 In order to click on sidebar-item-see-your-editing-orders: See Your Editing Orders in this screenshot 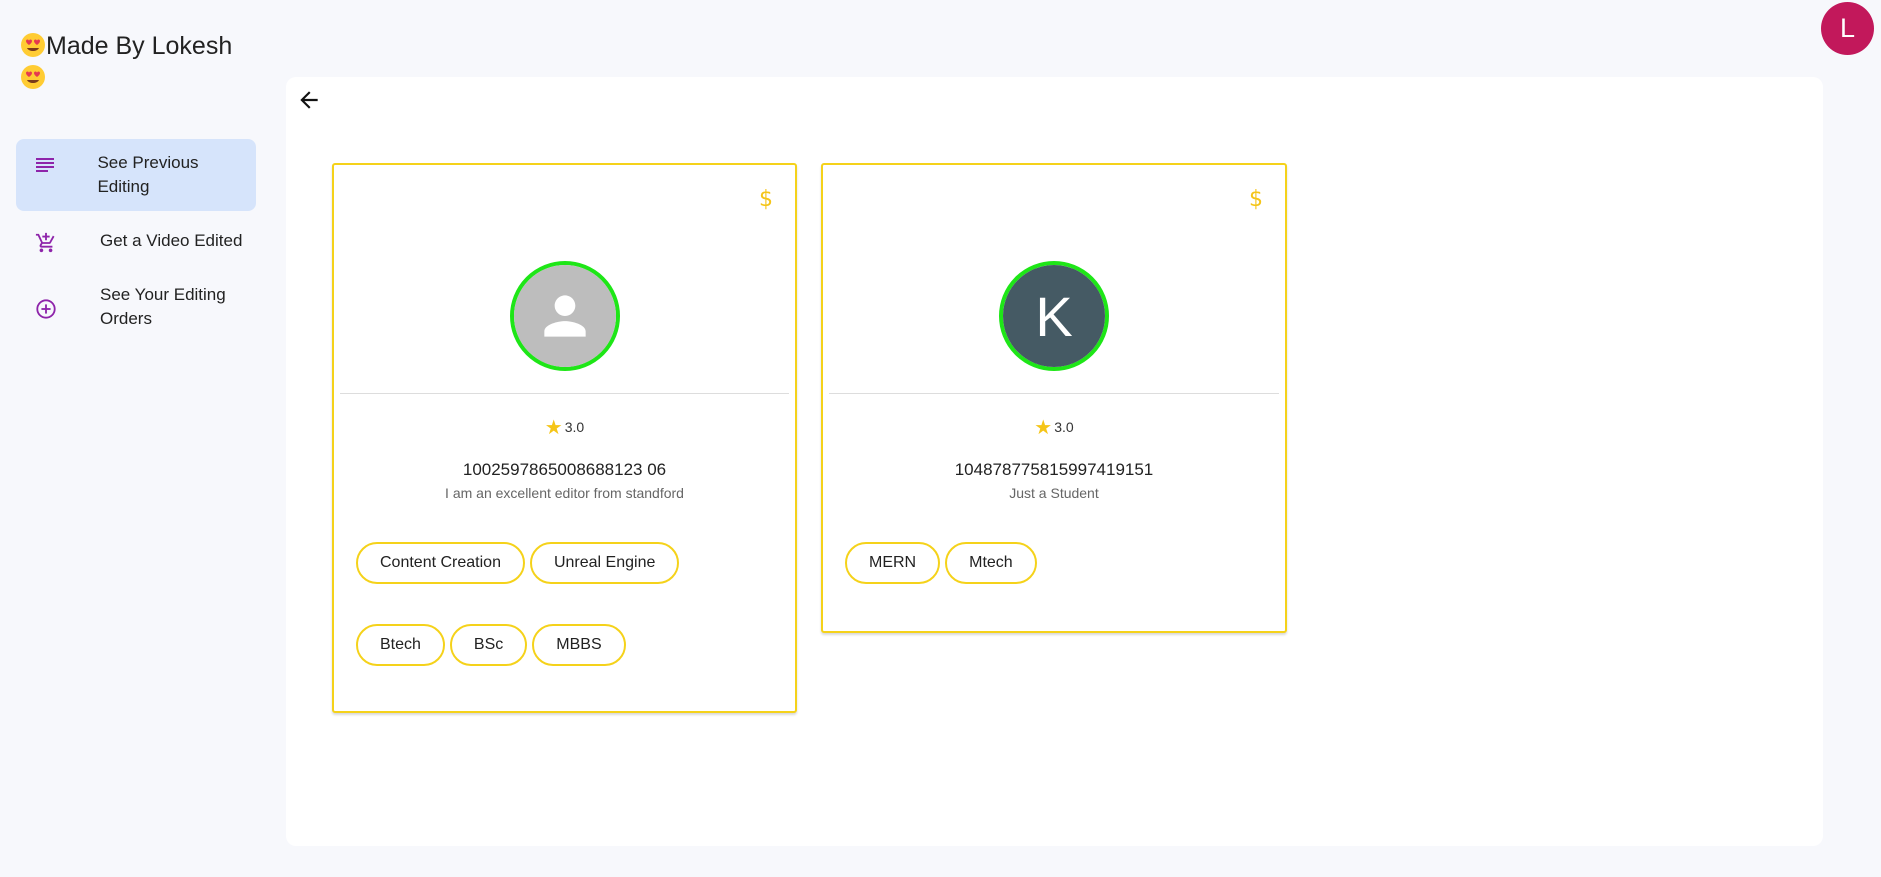, I will do `click(136, 307)`.